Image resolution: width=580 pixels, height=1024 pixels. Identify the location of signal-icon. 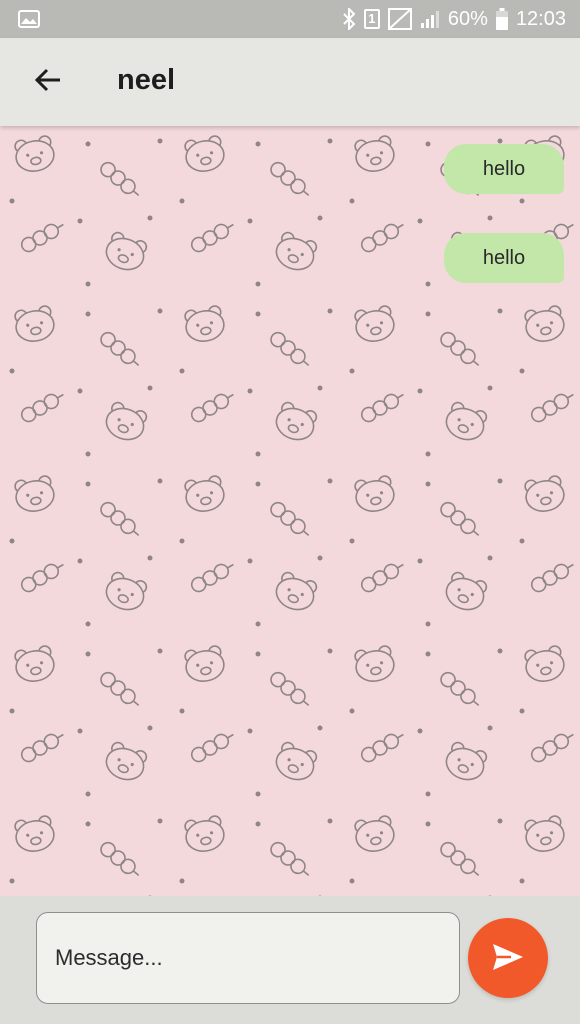
(430, 19).